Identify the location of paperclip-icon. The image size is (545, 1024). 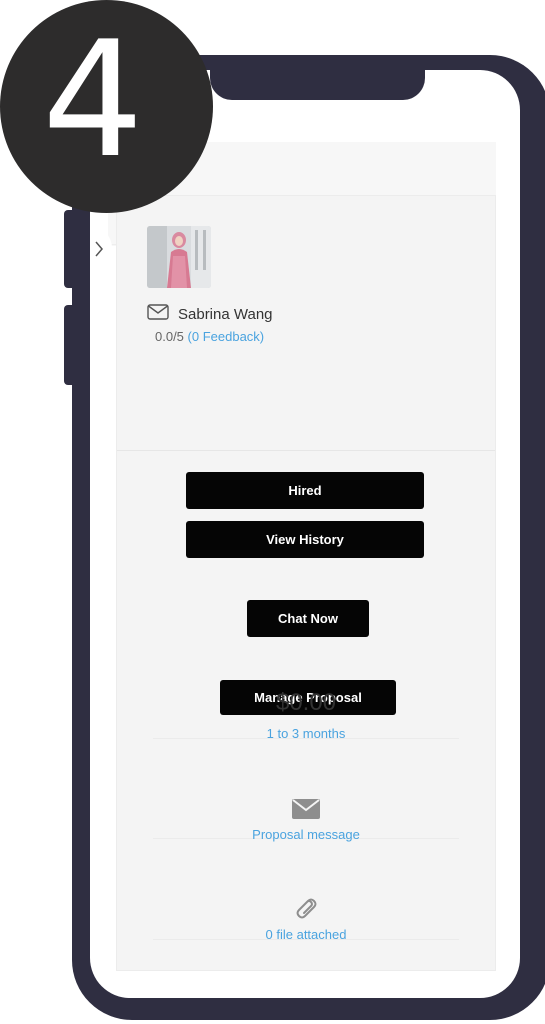
(306, 910).